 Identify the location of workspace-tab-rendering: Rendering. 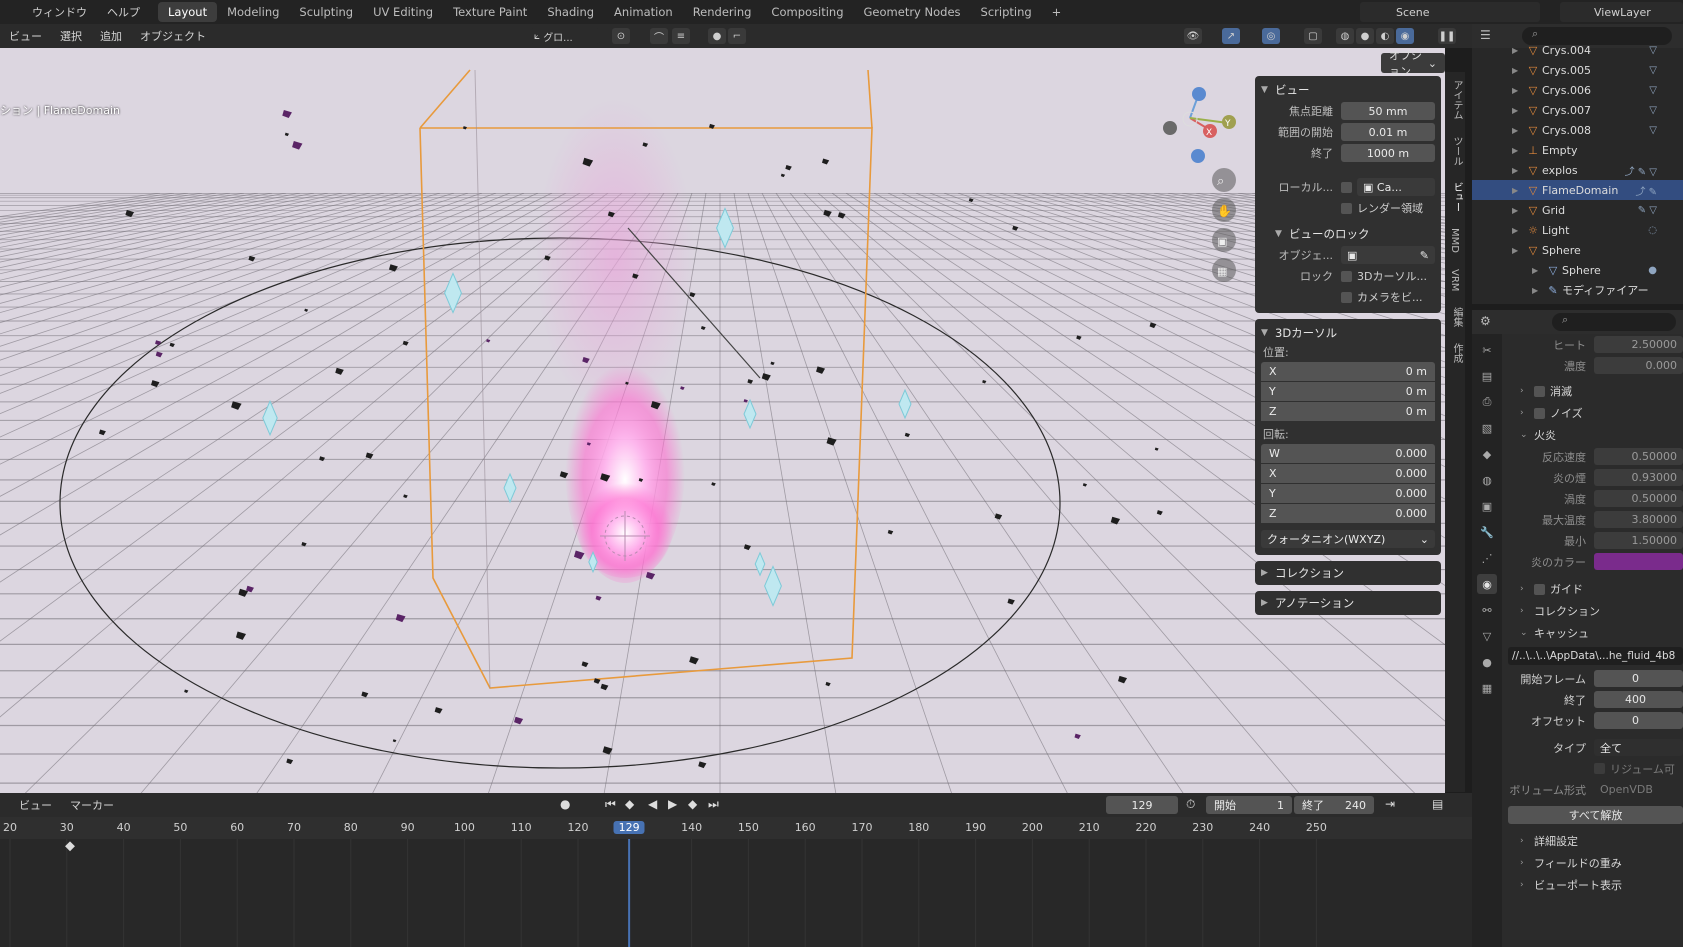
(722, 12).